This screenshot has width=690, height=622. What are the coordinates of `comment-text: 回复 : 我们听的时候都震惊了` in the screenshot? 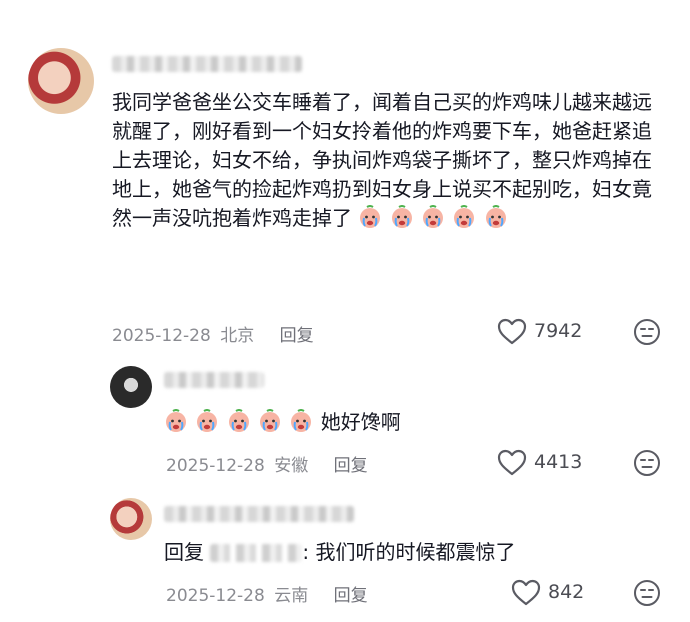 It's located at (409, 552).